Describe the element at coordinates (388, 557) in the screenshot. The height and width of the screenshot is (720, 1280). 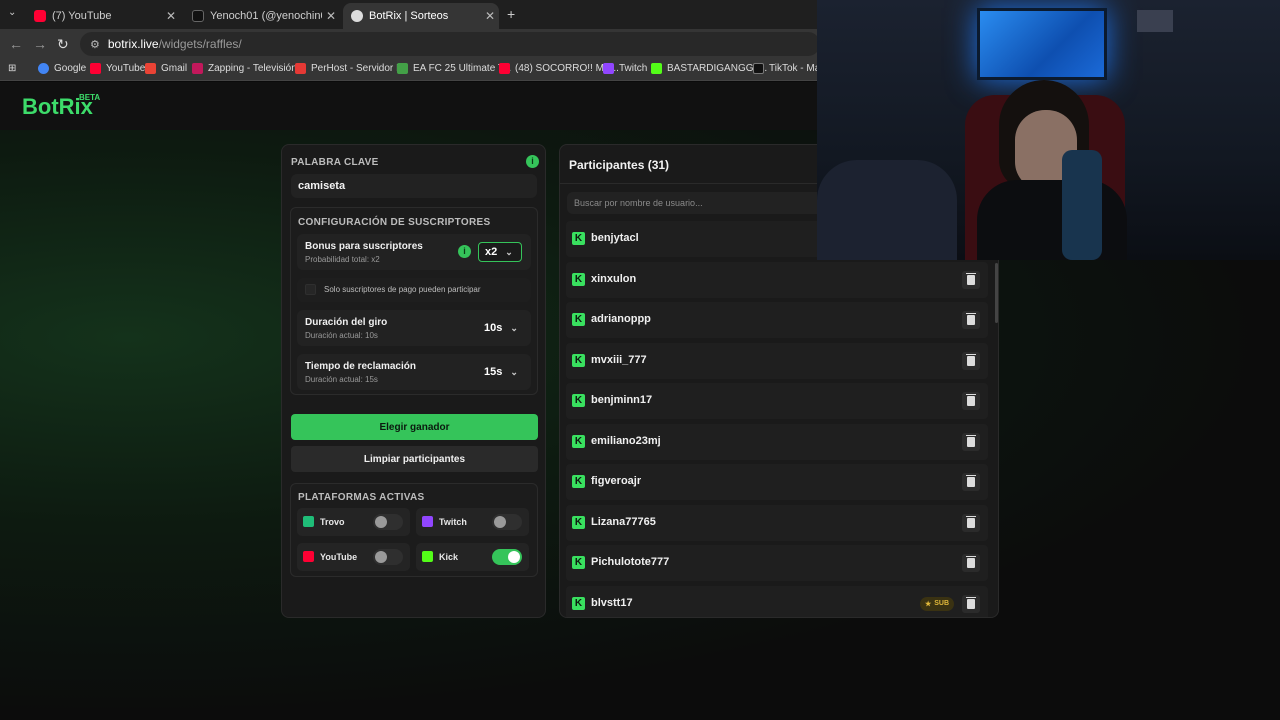
I see `youtube-toggle` at that location.